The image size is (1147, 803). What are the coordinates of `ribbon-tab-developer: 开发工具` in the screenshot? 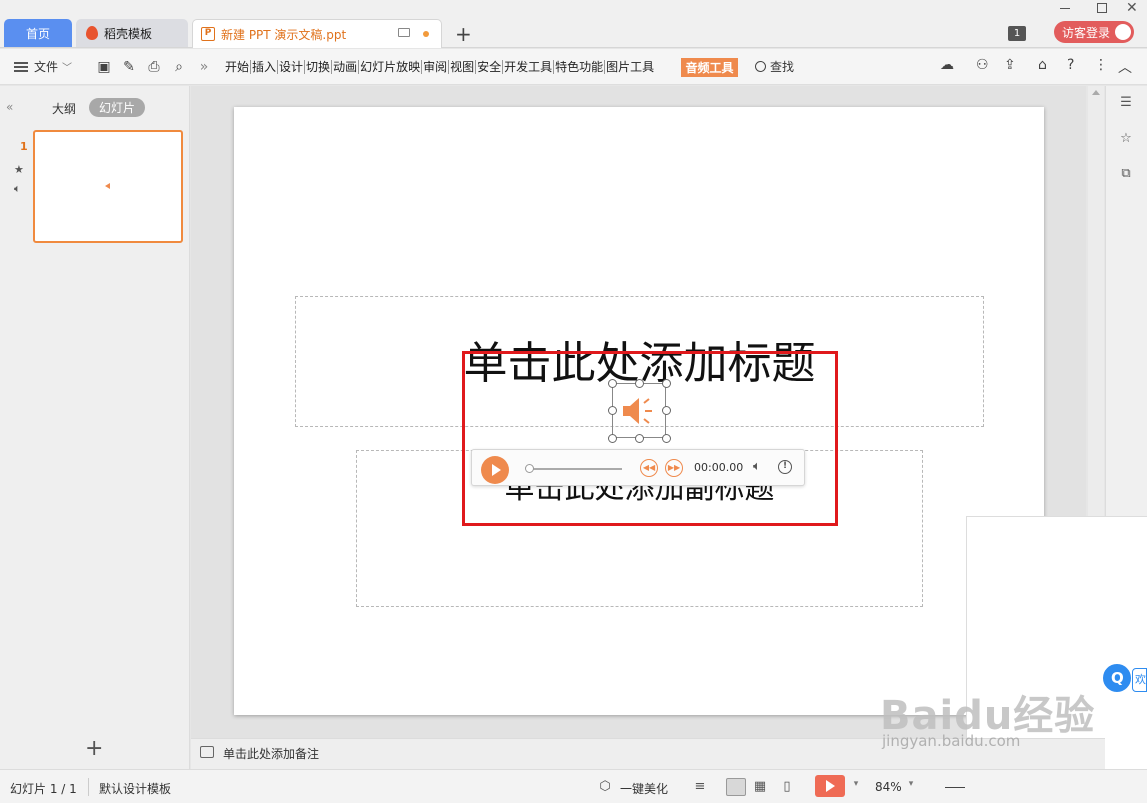 It's located at (529, 67).